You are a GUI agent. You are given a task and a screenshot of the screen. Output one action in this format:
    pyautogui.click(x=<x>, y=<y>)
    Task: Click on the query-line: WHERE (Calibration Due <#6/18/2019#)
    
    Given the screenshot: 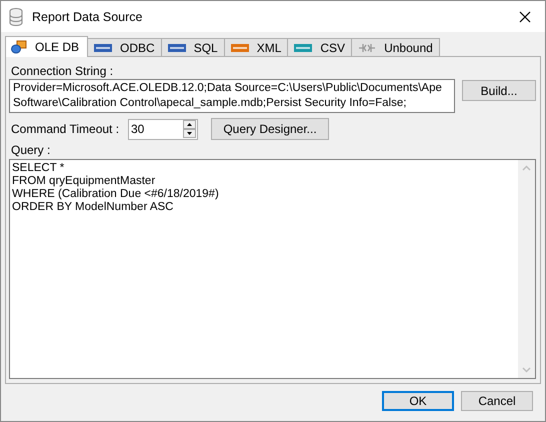 What is the action you would take?
    pyautogui.click(x=116, y=194)
    